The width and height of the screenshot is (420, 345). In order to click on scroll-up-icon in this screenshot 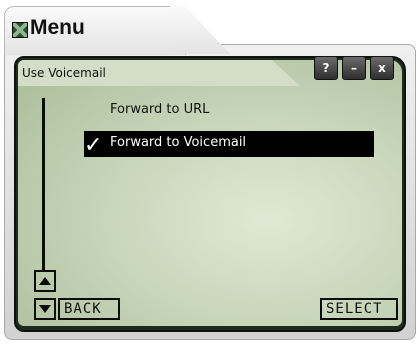, I will do `click(45, 281)`.